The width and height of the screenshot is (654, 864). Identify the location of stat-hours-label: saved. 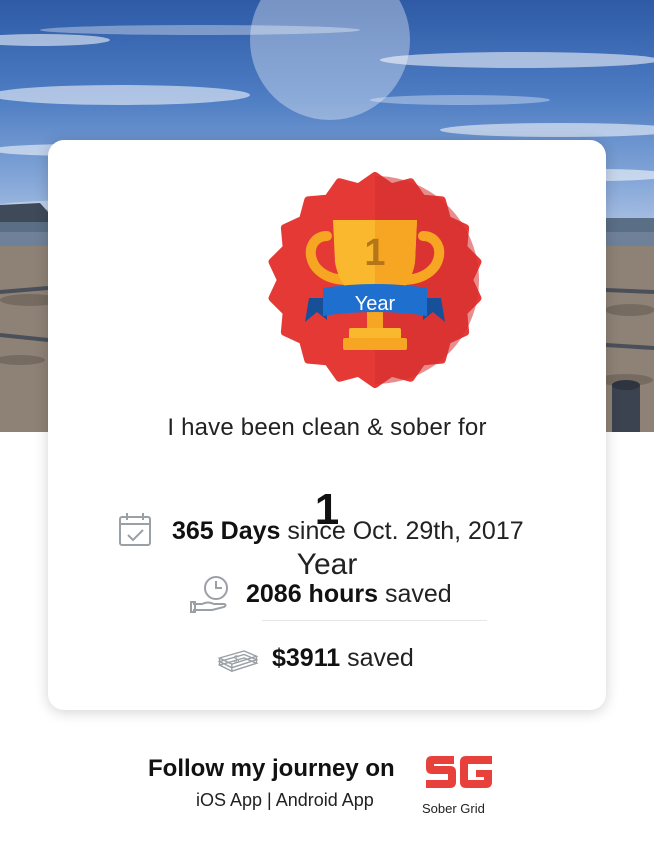
(415, 593).